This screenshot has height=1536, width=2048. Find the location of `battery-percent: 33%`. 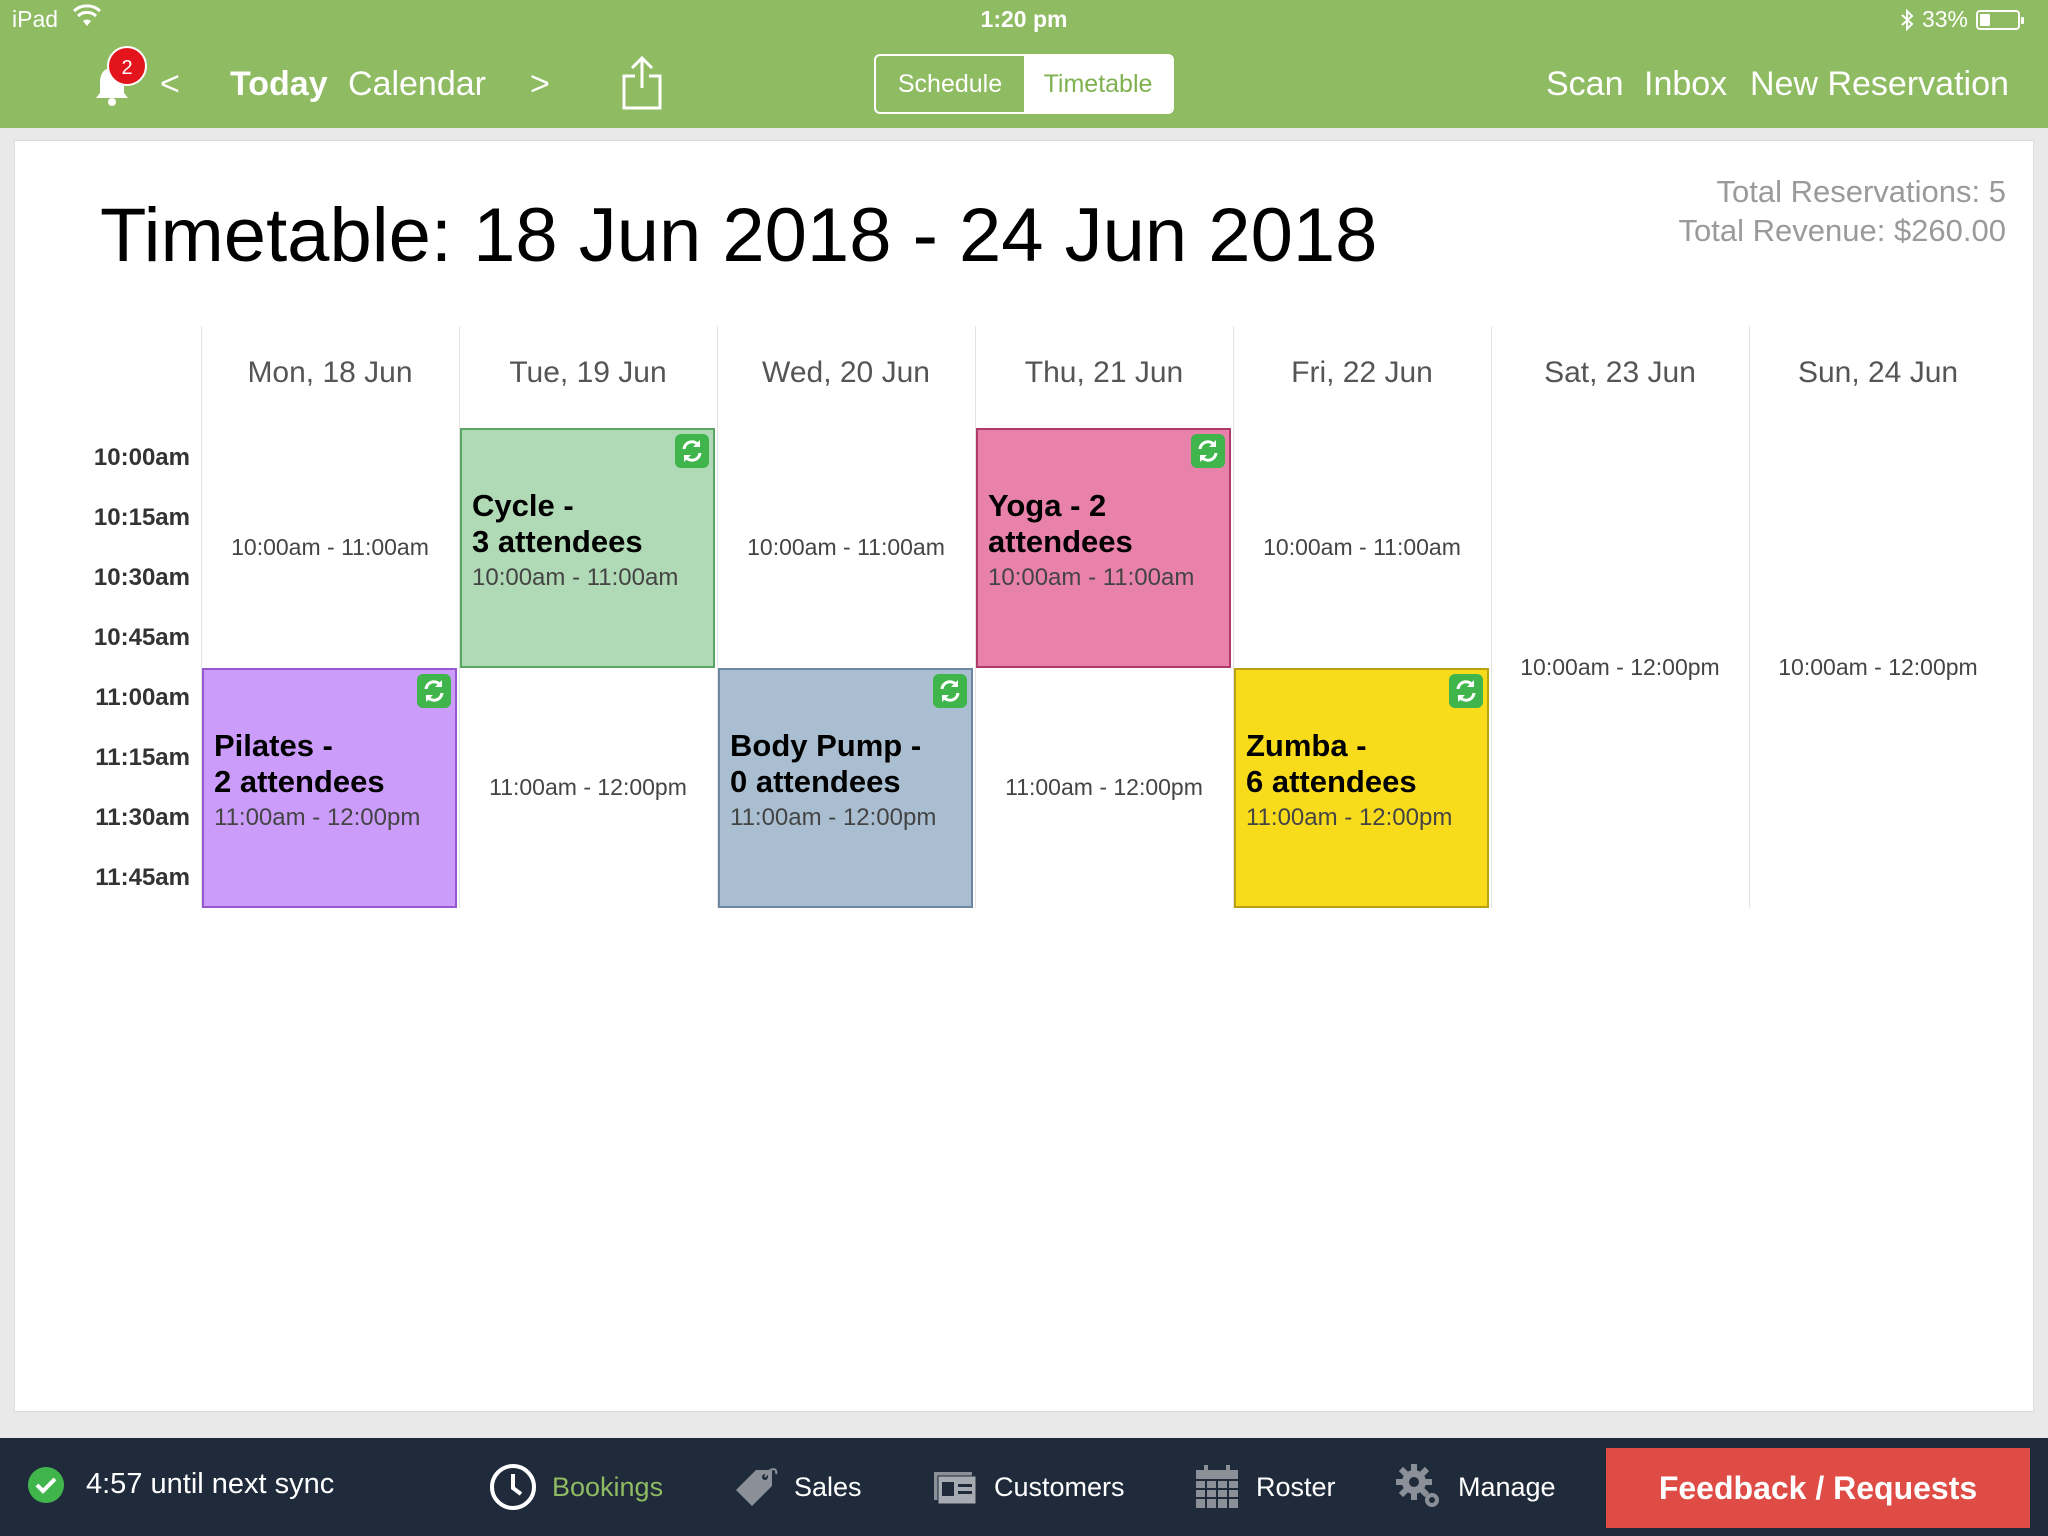

battery-percent: 33% is located at coordinates (1944, 19).